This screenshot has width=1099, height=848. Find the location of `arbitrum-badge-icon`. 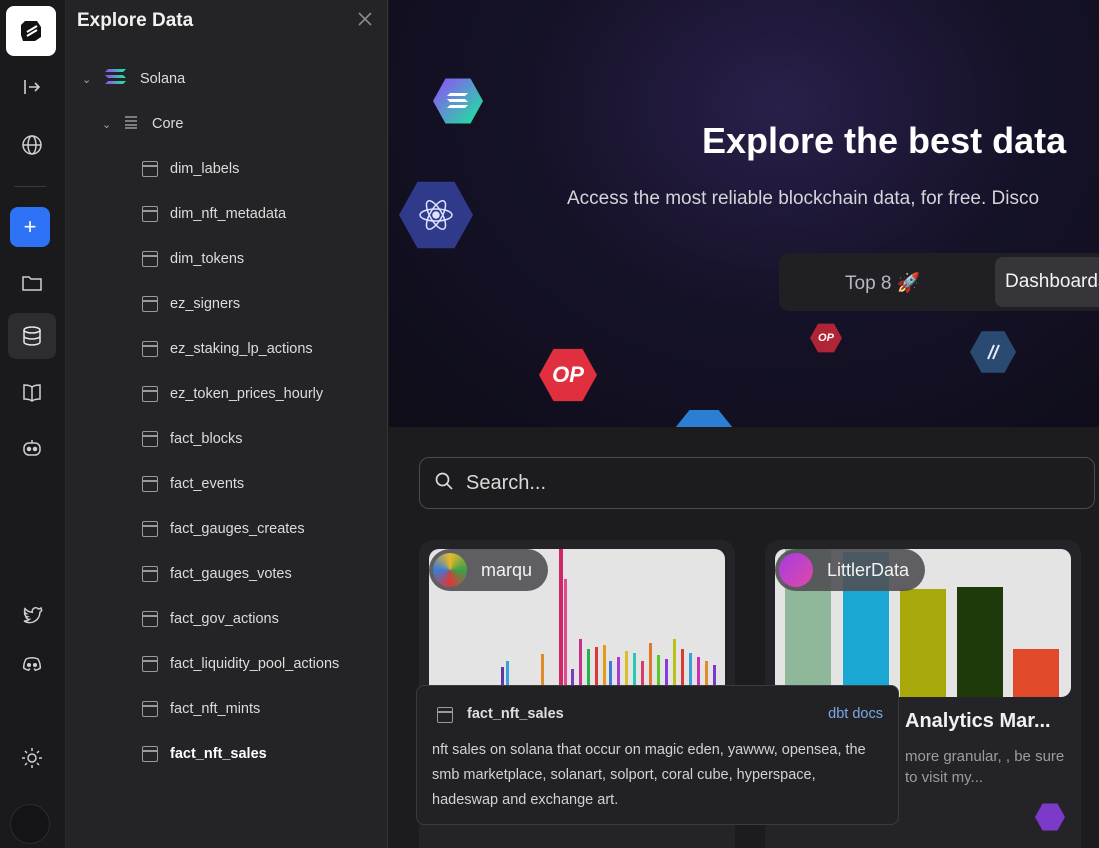

arbitrum-badge-icon is located at coordinates (993, 352).